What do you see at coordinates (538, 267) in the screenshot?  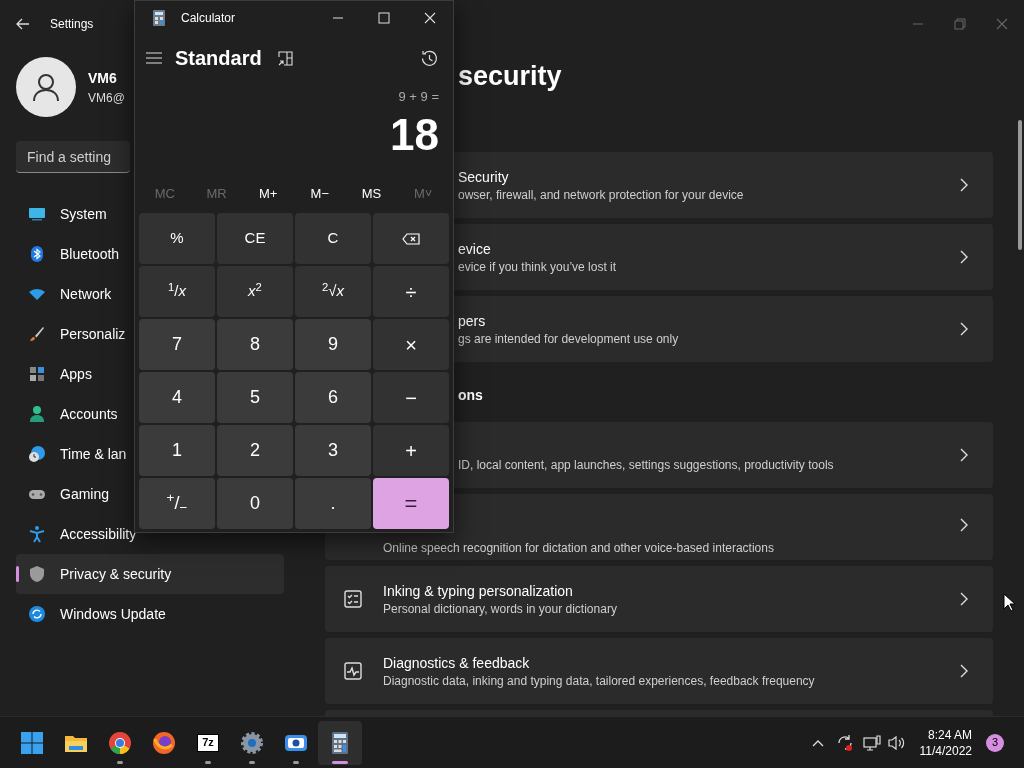 I see `card-description: evice if you think you’ve lost it` at bounding box center [538, 267].